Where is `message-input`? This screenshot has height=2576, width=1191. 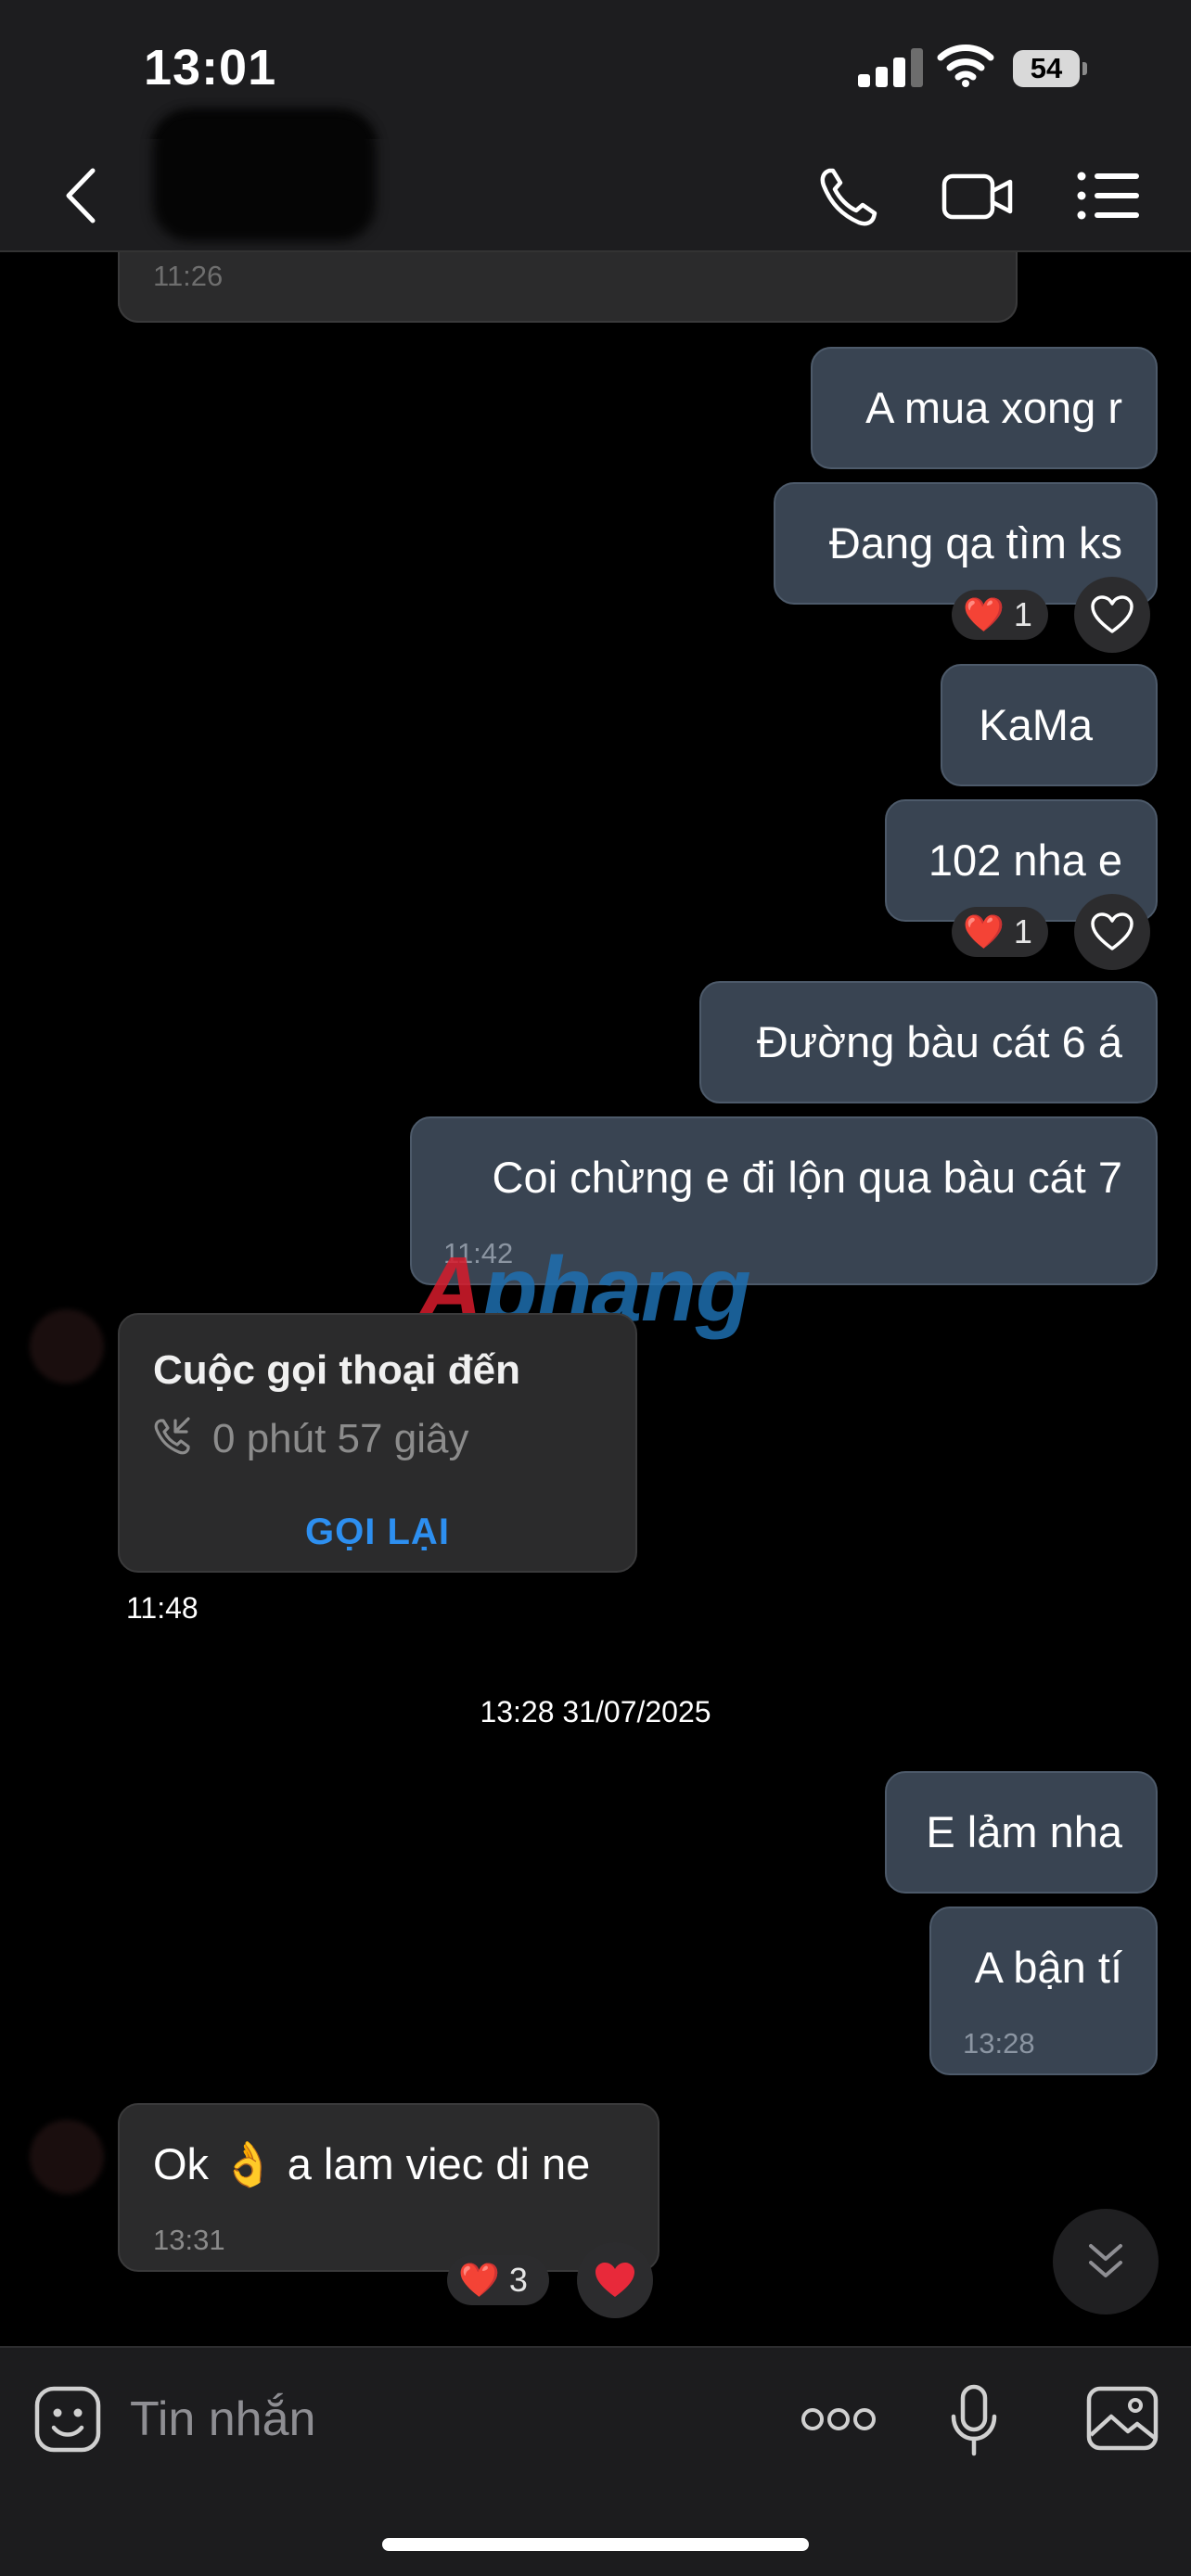 message-input is located at coordinates (445, 2419).